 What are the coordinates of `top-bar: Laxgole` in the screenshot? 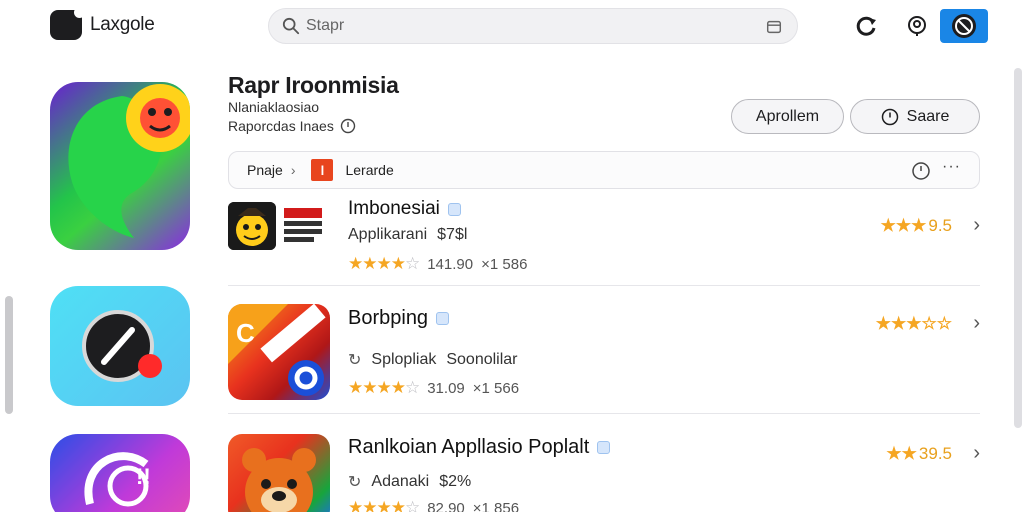 It's located at (512, 27).